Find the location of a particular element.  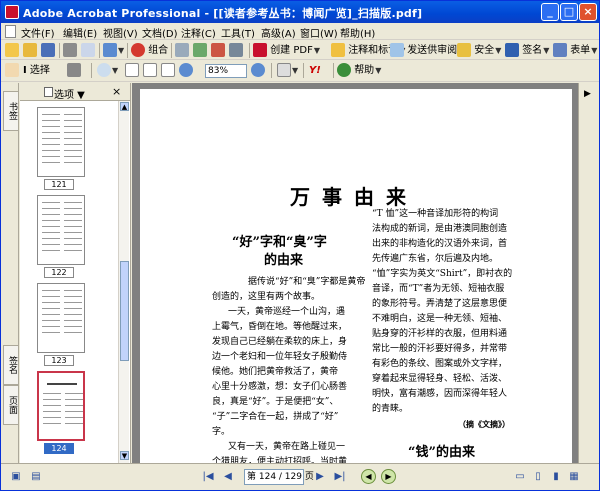

create-icon is located at coordinates (12, 50).